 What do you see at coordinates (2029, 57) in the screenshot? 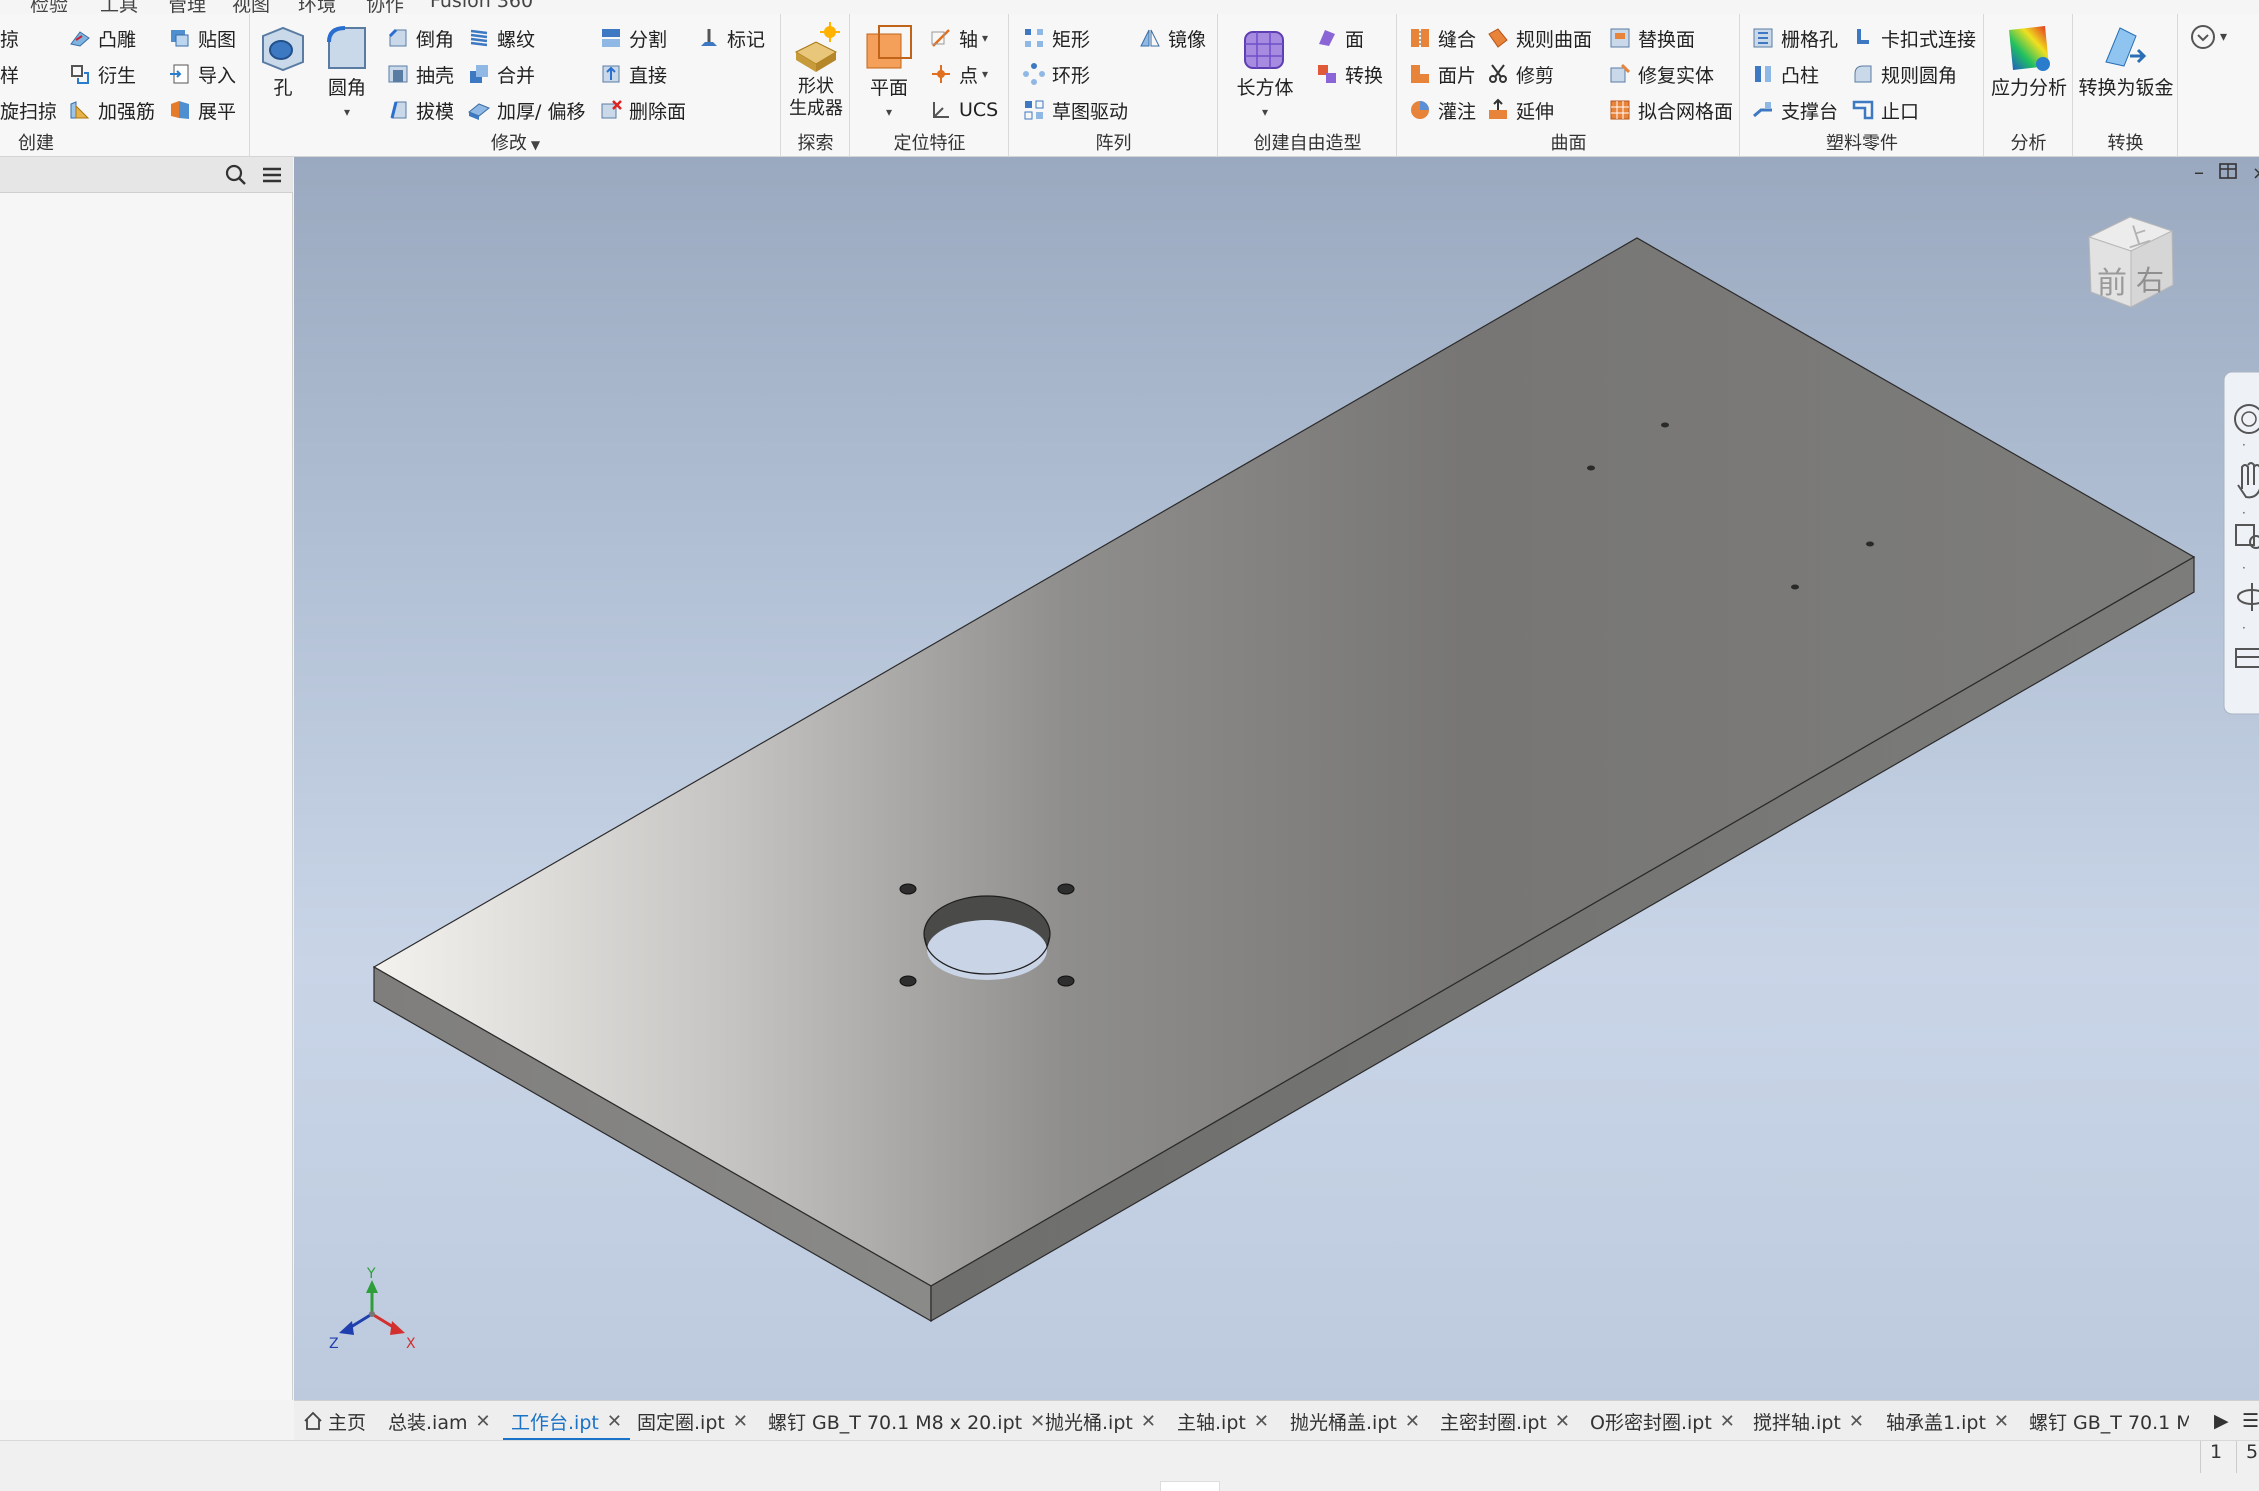
I see `stress-analysis-tool: 应力分析` at bounding box center [2029, 57].